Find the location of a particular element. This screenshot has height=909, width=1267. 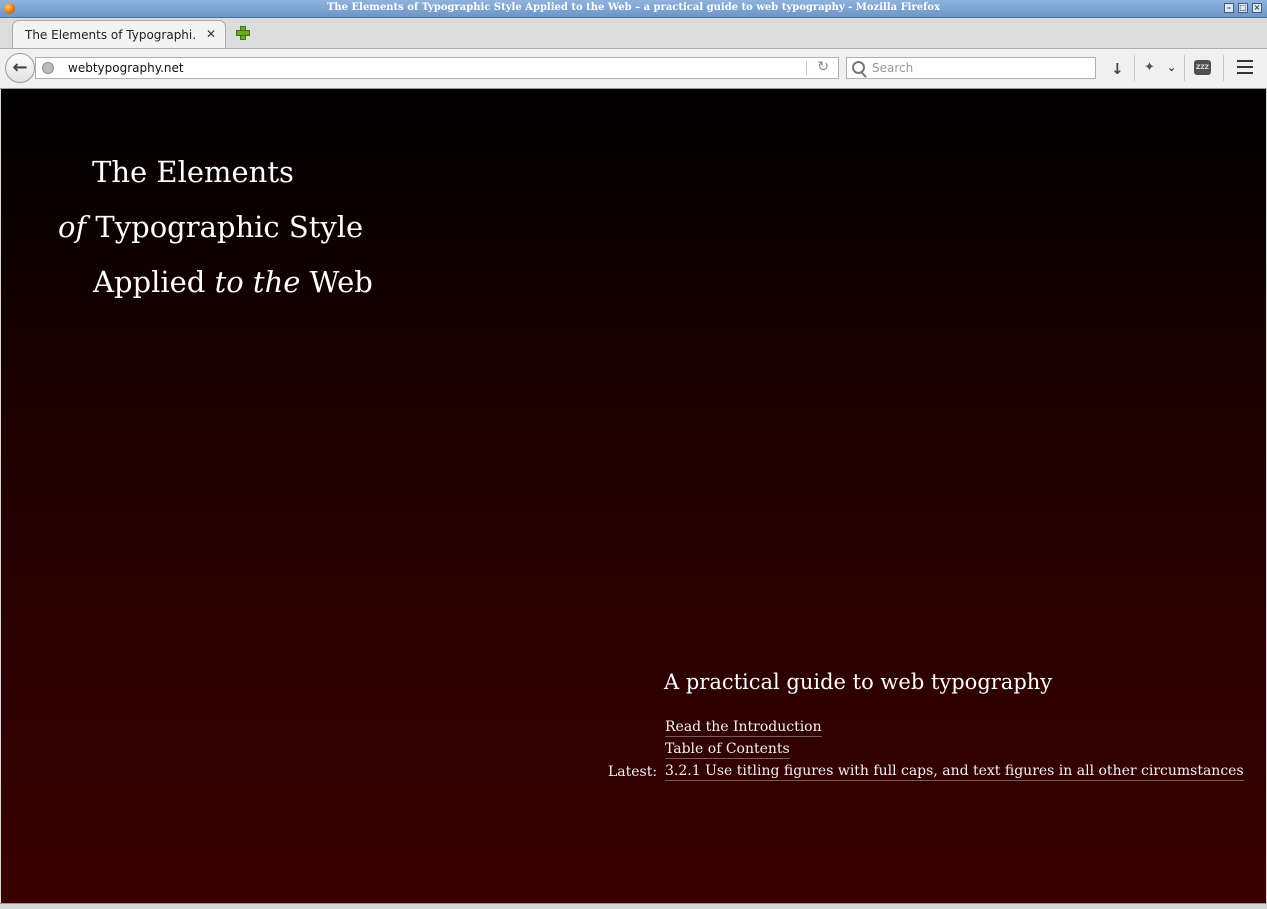

title-text: Web is located at coordinates (341, 282).